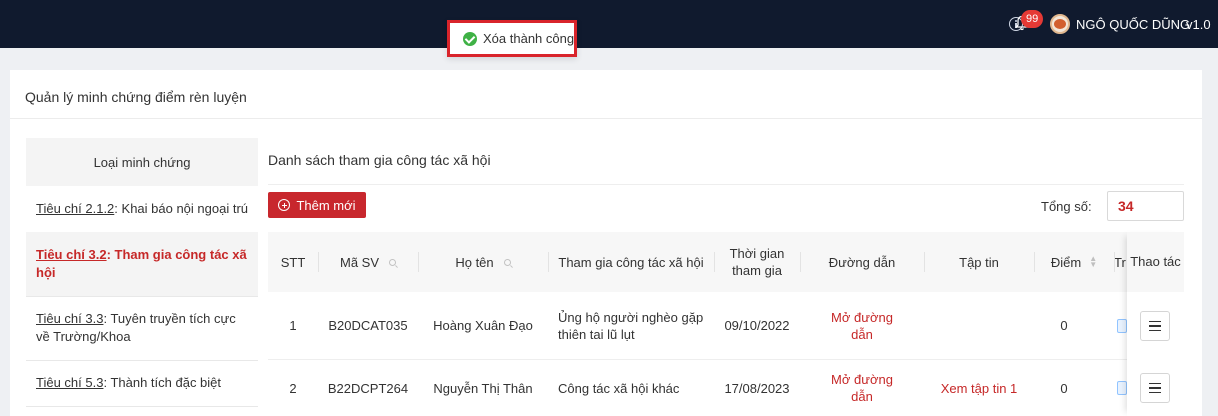  I want to click on criterion-link: Tiêu chí 5.3, so click(69, 382).